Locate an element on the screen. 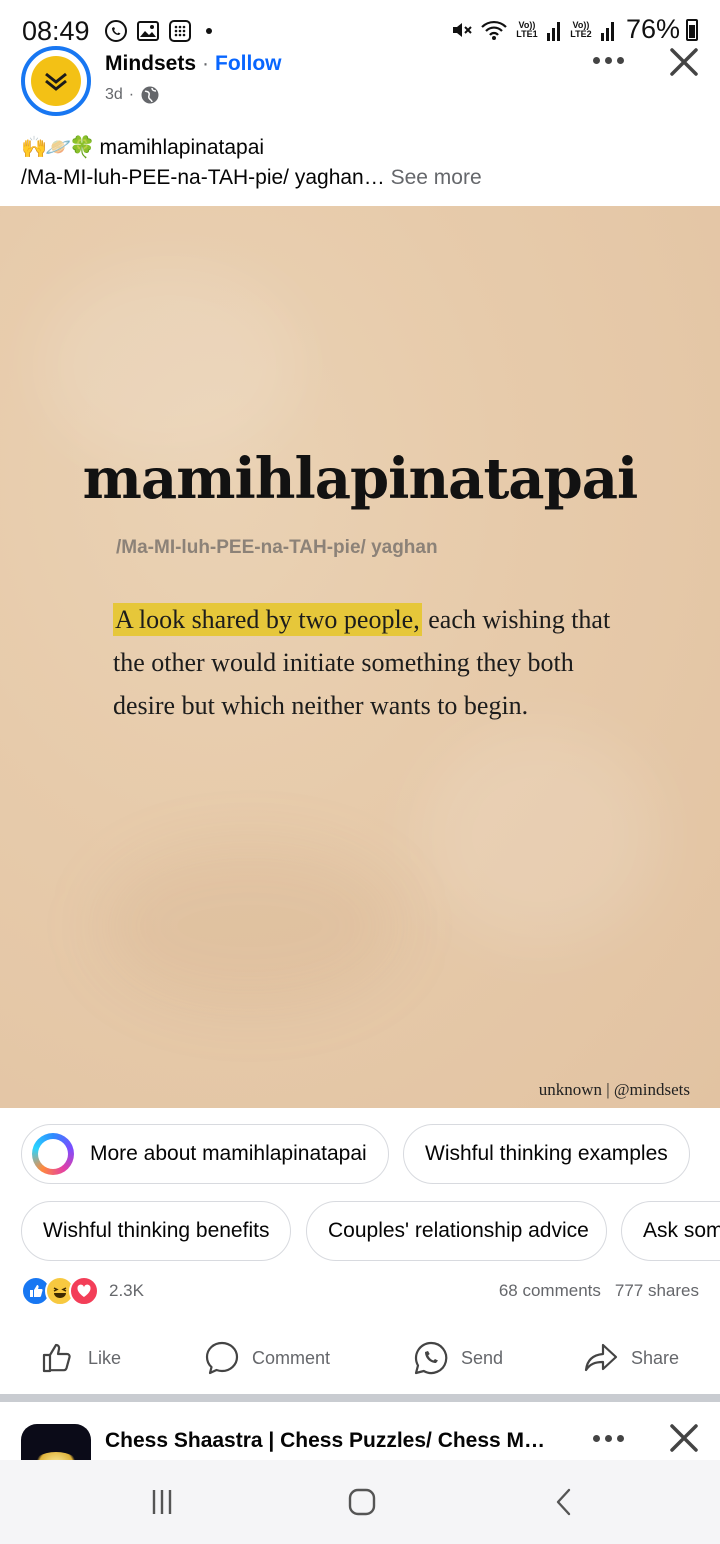 The width and height of the screenshot is (720, 1544). comments-count: 68 comments is located at coordinates (550, 1291).